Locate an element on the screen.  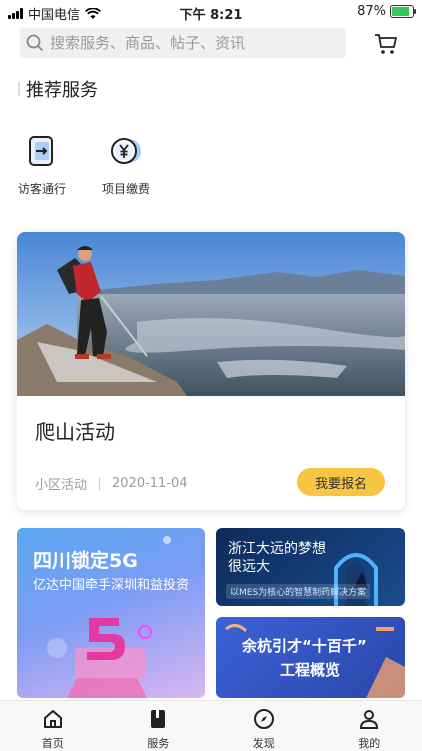
banner-yuhang: 余杭引才“十百千” 工程概览 is located at coordinates (310, 657).